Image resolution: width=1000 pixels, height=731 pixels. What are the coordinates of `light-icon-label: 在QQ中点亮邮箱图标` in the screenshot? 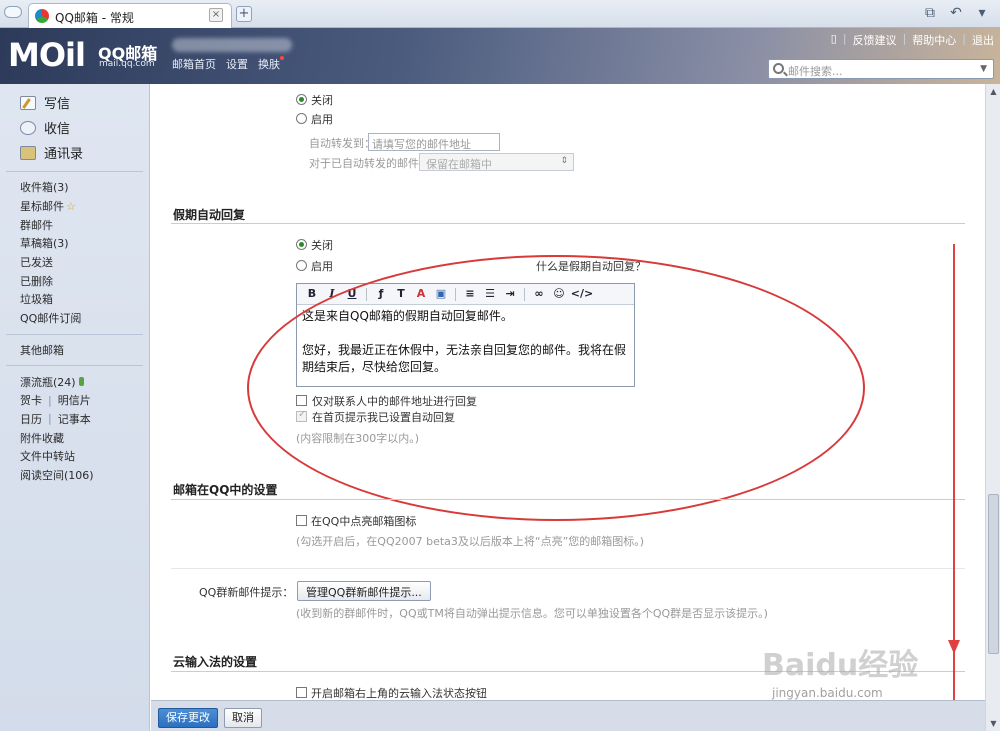 It's located at (364, 521).